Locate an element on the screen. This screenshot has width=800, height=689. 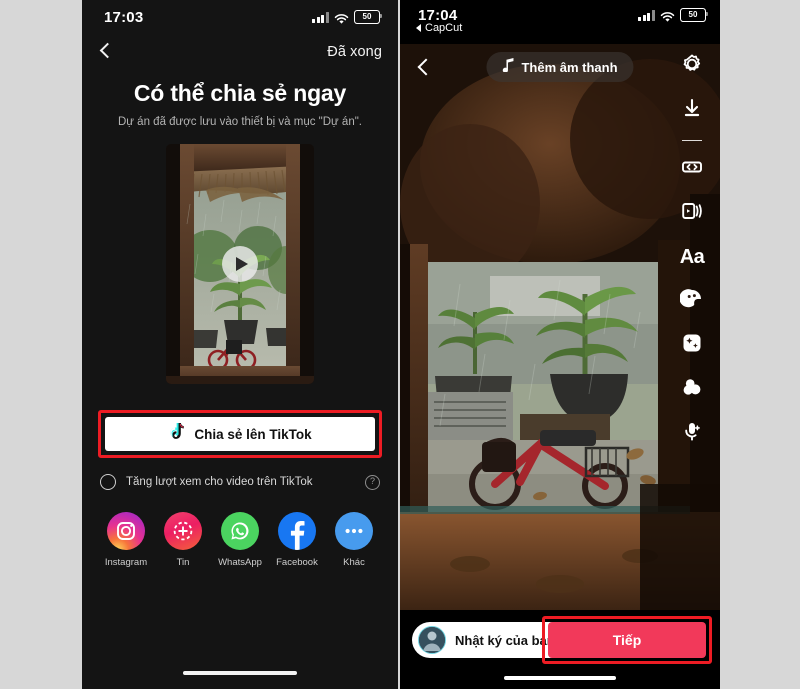
status-bar: 17:03 50 is located at coordinates (240, 17).